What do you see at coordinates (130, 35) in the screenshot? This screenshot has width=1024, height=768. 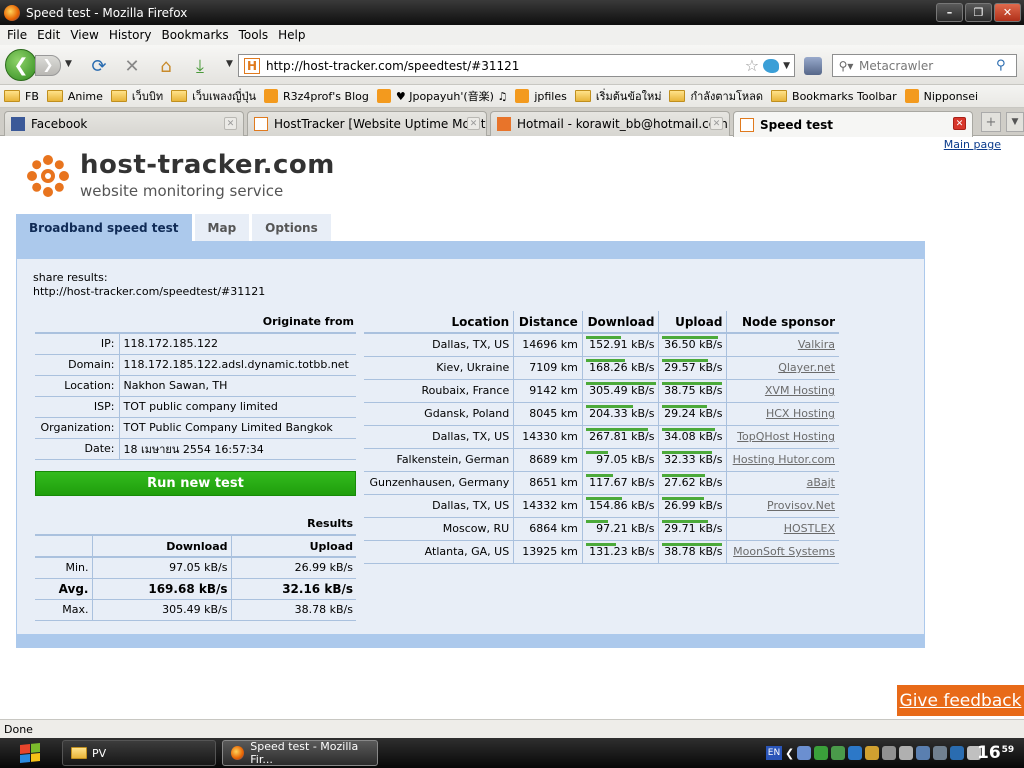 I see `menu-history: History` at bounding box center [130, 35].